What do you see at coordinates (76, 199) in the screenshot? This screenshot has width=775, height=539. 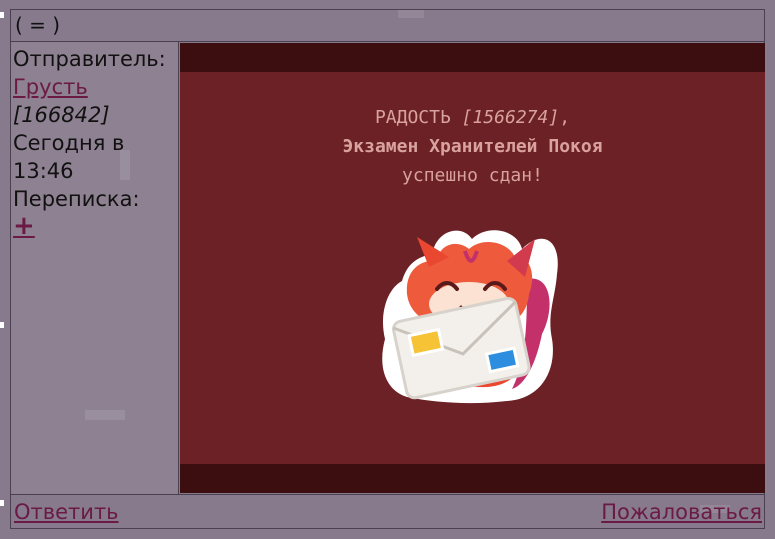 I see `thread-label: Переписка:` at bounding box center [76, 199].